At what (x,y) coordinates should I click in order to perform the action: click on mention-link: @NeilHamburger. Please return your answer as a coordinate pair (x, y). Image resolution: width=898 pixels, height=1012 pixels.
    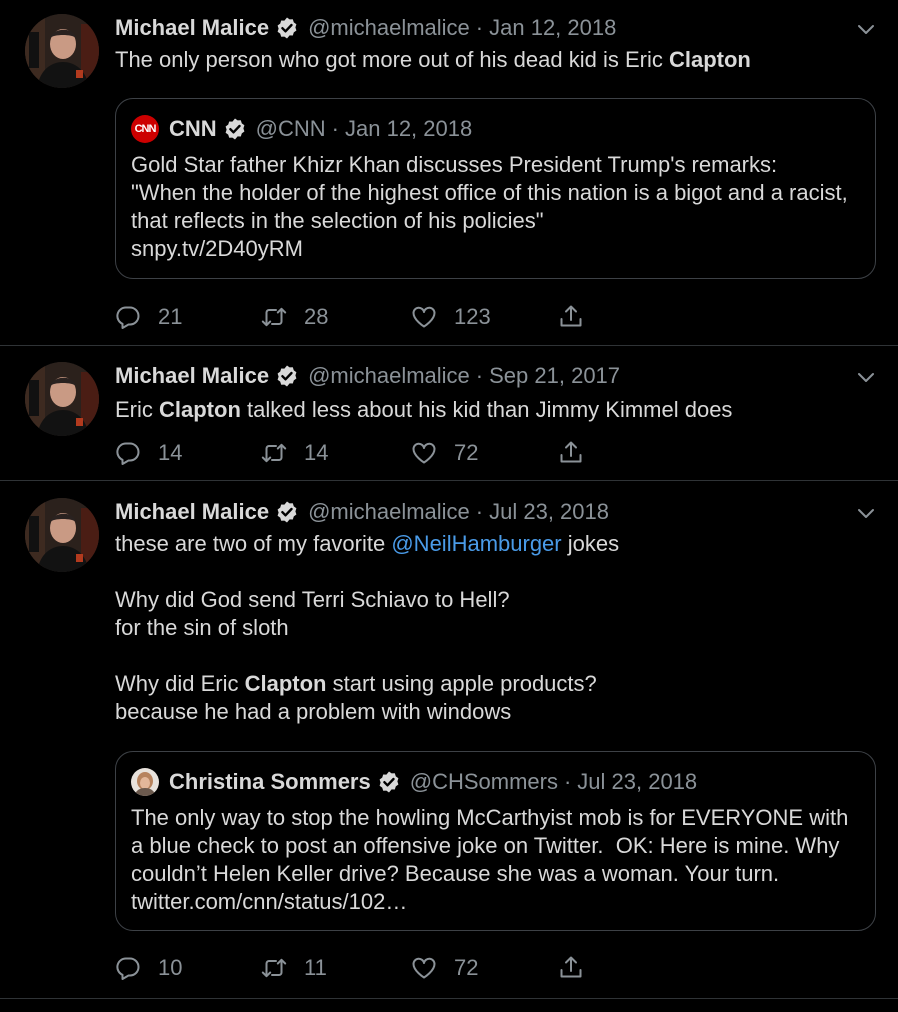
    Looking at the image, I should click on (476, 543).